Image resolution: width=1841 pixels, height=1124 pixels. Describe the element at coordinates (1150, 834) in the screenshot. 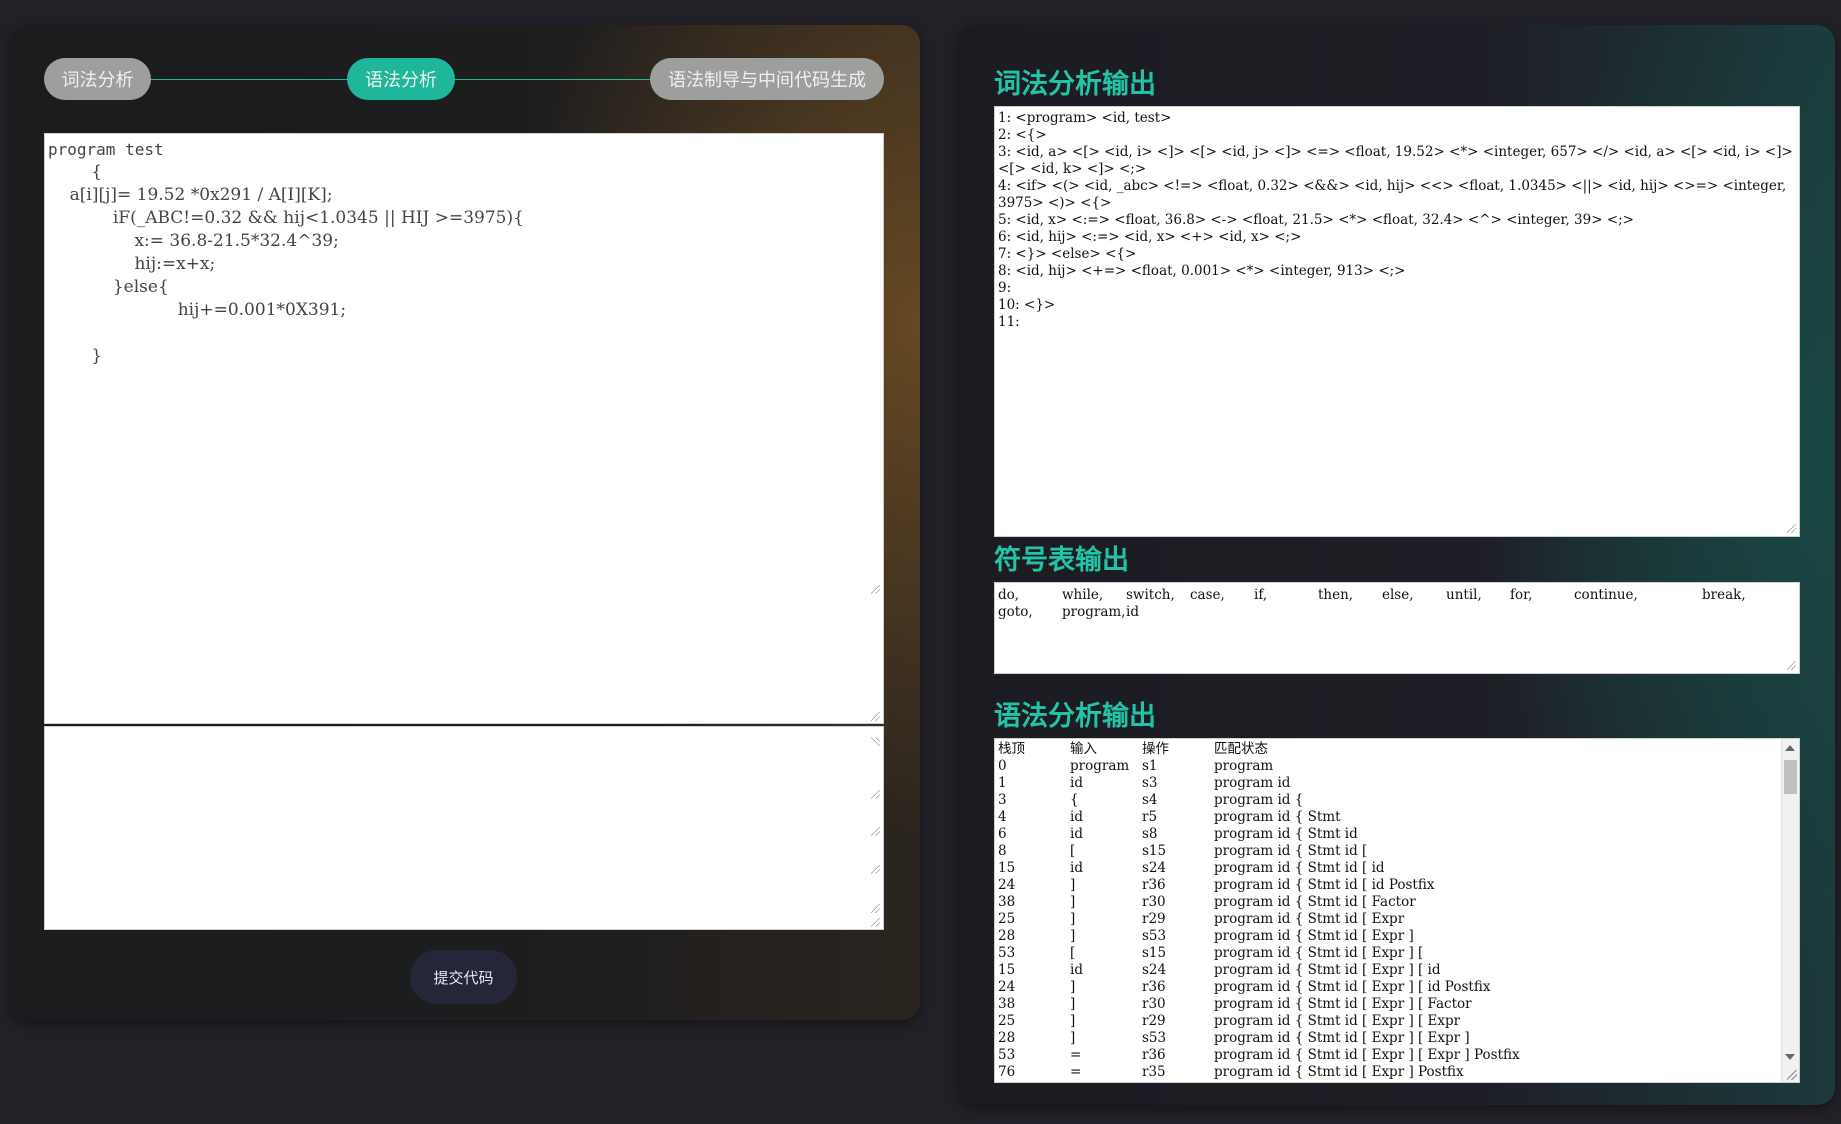

I see `table-cell: s8` at that location.